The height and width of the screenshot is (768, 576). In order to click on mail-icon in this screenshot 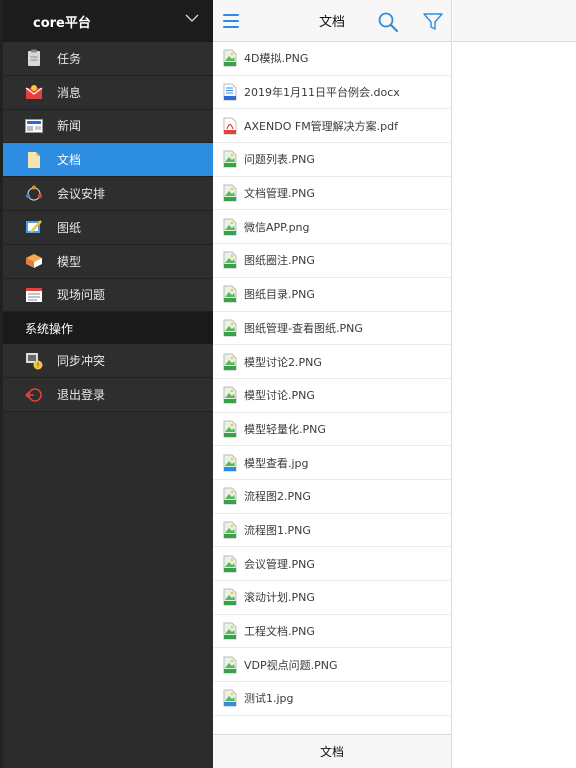, I will do `click(34, 92)`.